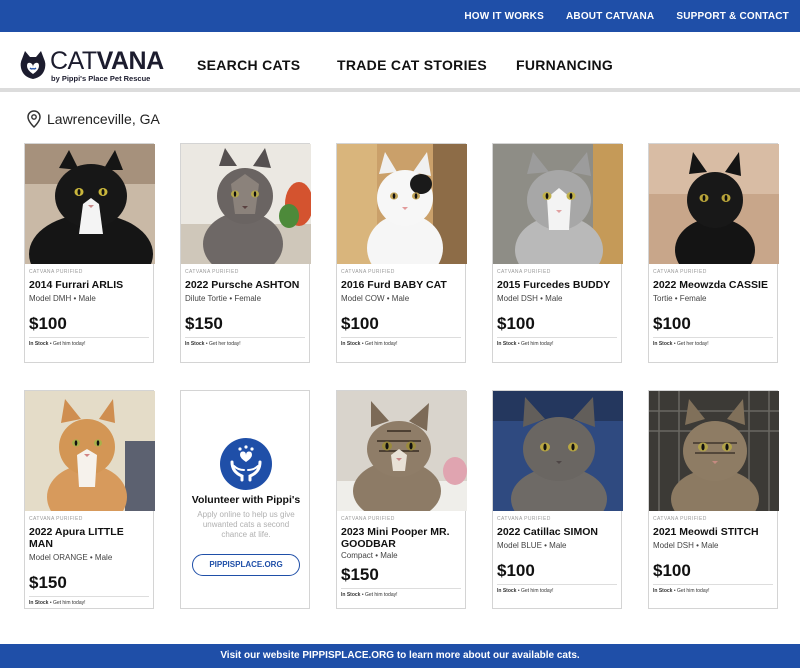 The width and height of the screenshot is (800, 668). I want to click on logo-word-vana: VANA, so click(130, 61).